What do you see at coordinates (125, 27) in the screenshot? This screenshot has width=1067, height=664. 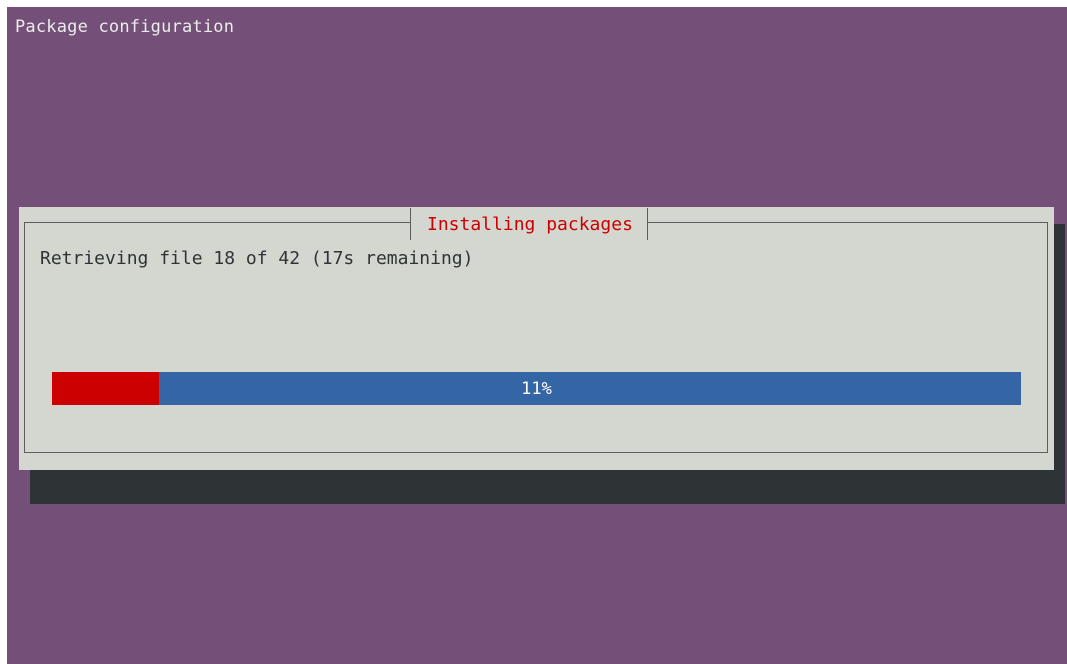 I see `backtitle: Package configuration` at bounding box center [125, 27].